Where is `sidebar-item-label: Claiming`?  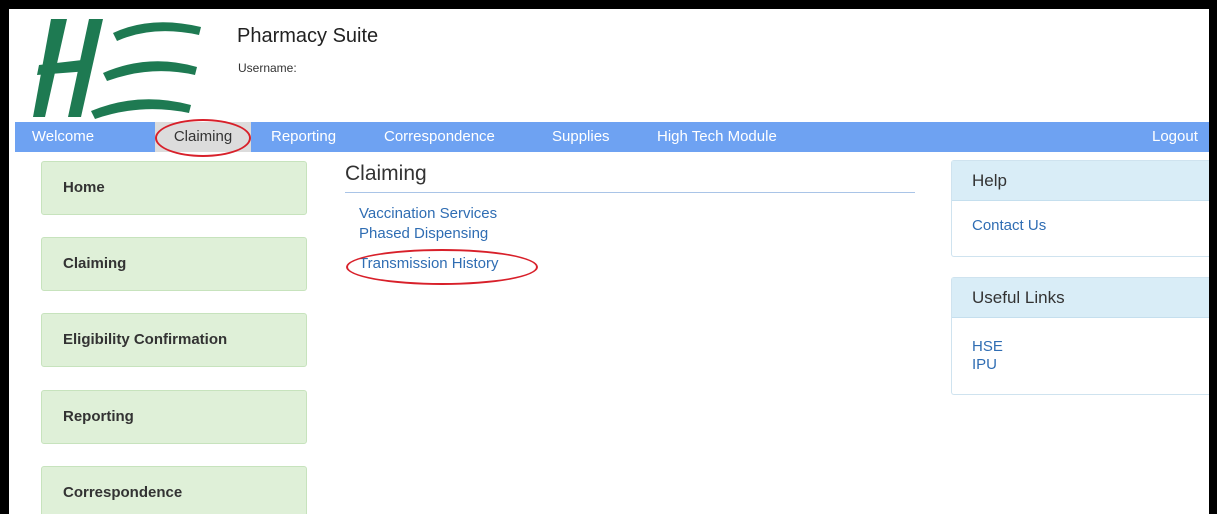 sidebar-item-label: Claiming is located at coordinates (95, 263).